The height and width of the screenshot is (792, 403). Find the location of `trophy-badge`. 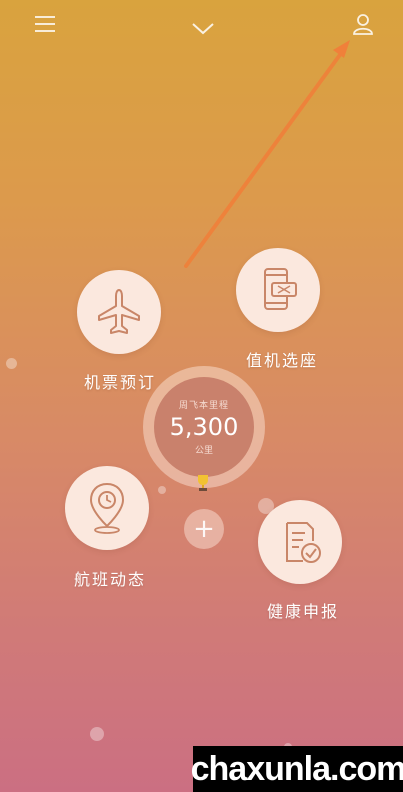

trophy-badge is located at coordinates (203, 485).